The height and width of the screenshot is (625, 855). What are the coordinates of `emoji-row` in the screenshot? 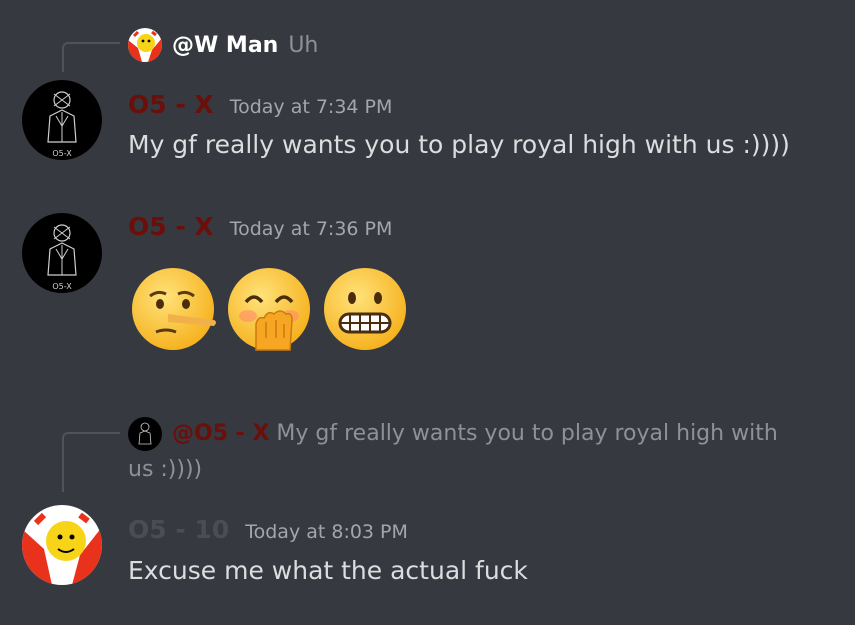 It's located at (269, 309).